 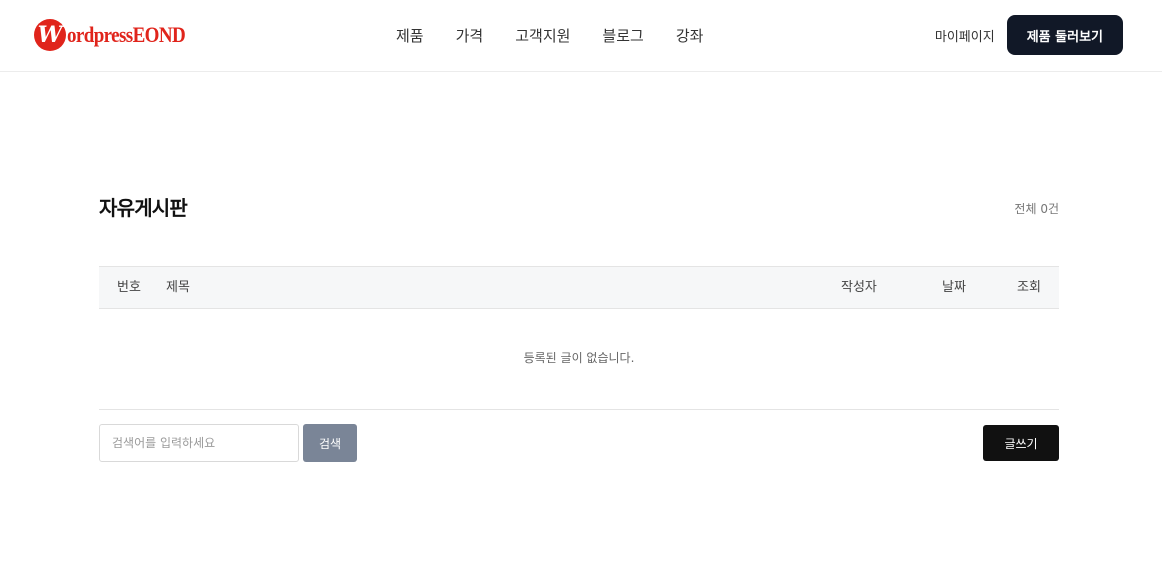 What do you see at coordinates (129, 287) in the screenshot?
I see `column-number: 번호` at bounding box center [129, 287].